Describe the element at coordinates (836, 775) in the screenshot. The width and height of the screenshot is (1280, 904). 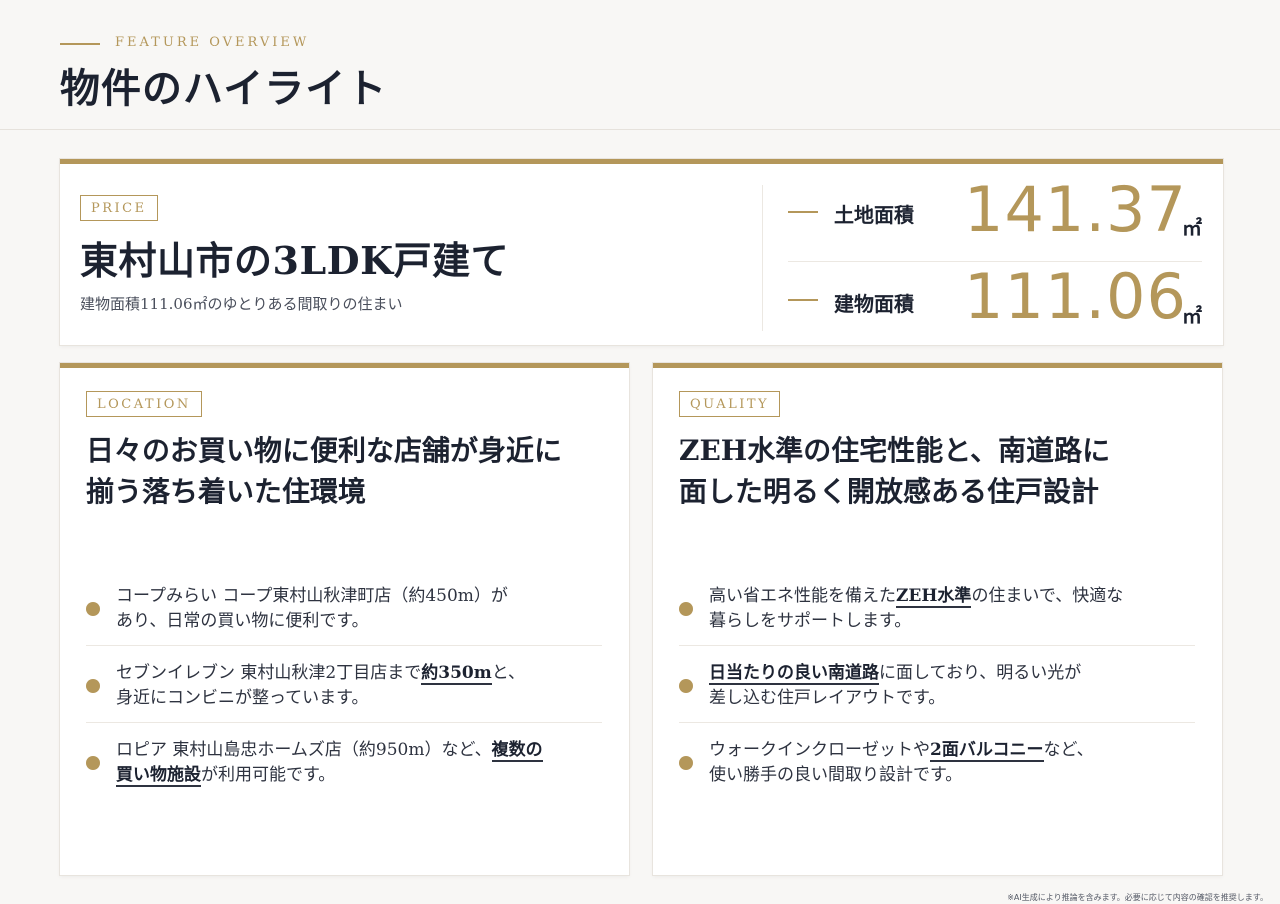
I see `text-segment: 使い勝手の良い間取り設計です。` at that location.